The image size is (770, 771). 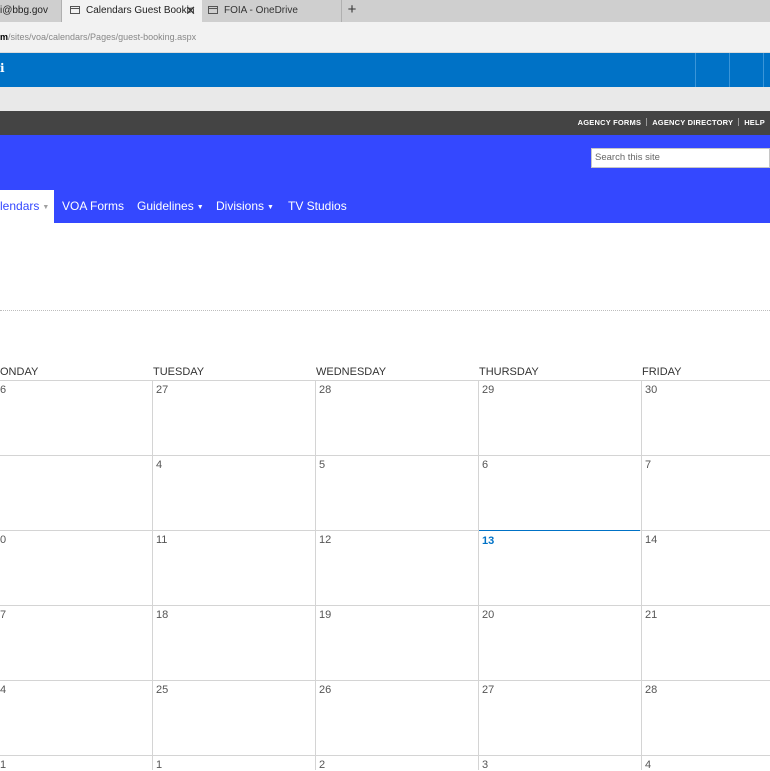 I want to click on site-header: Search this site, so click(x=385, y=162).